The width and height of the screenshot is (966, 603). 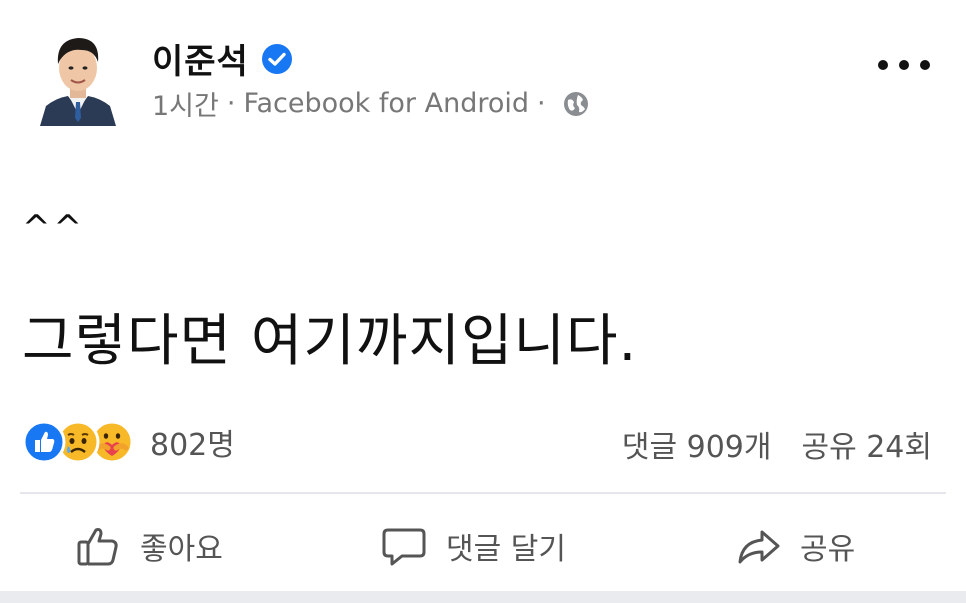 I want to click on like-icon, so click(x=44, y=442).